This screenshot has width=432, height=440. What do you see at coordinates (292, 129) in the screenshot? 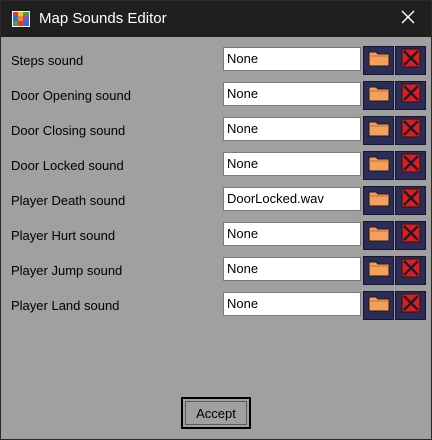
I see `door-closing-sound-field: None` at bounding box center [292, 129].